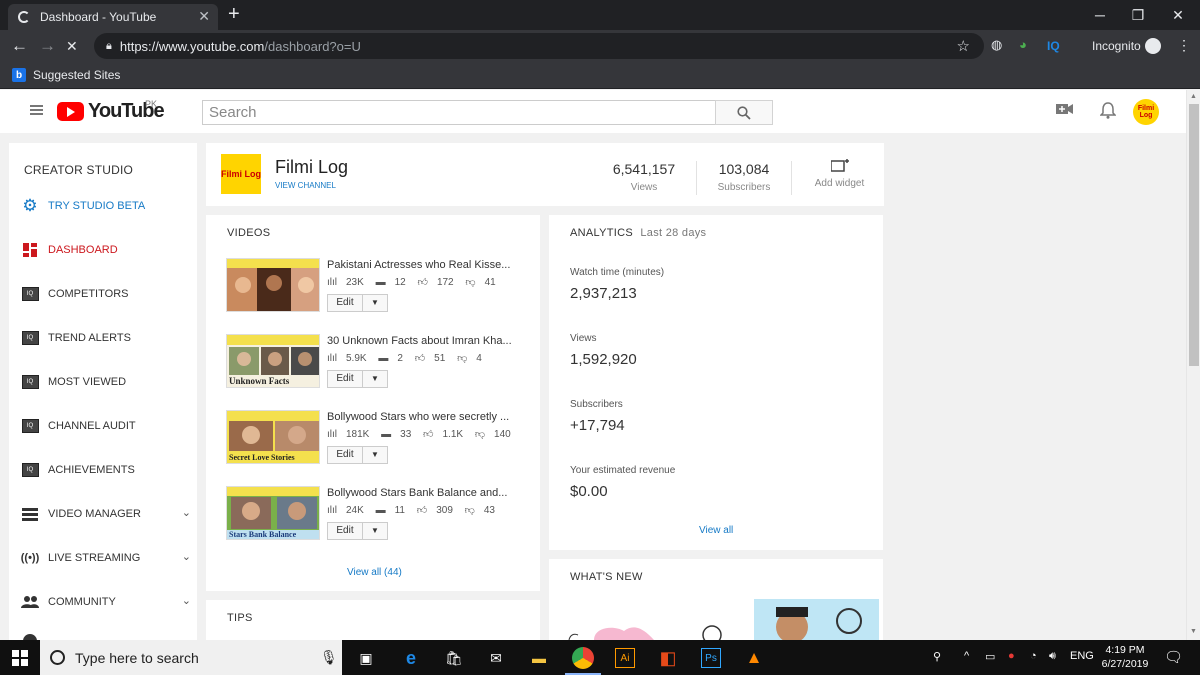 This screenshot has width=1200, height=675. Describe the element at coordinates (839, 174) in the screenshot. I see `add-widget-button: Add widget` at that location.